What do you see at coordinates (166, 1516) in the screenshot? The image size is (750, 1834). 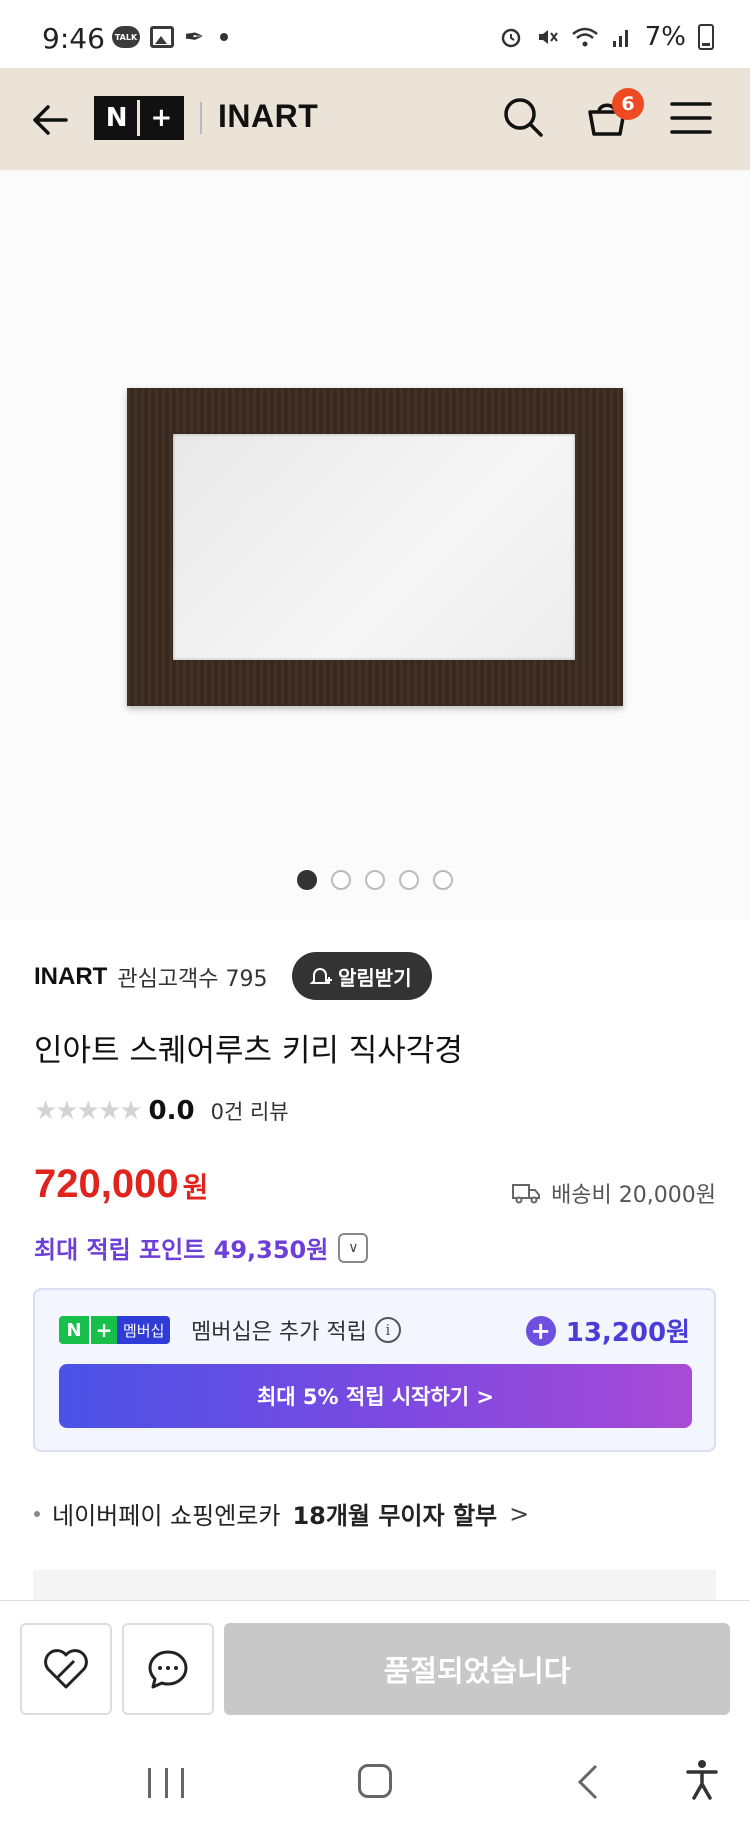 I see `installment-prefix: 네이버페이 쇼핑엔로카` at bounding box center [166, 1516].